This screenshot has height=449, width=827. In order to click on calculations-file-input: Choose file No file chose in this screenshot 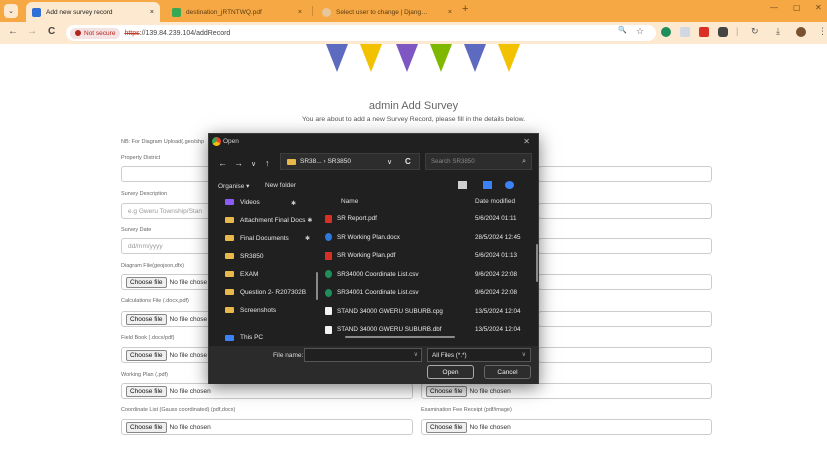, I will do `click(167, 319)`.